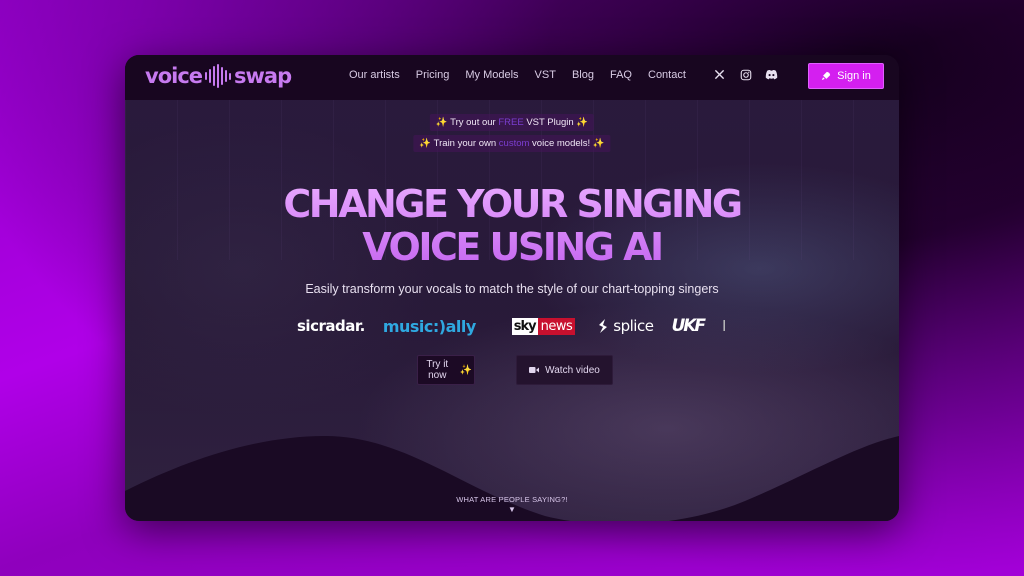 This screenshot has height=576, width=1024. I want to click on nav-vst: VST, so click(545, 75).